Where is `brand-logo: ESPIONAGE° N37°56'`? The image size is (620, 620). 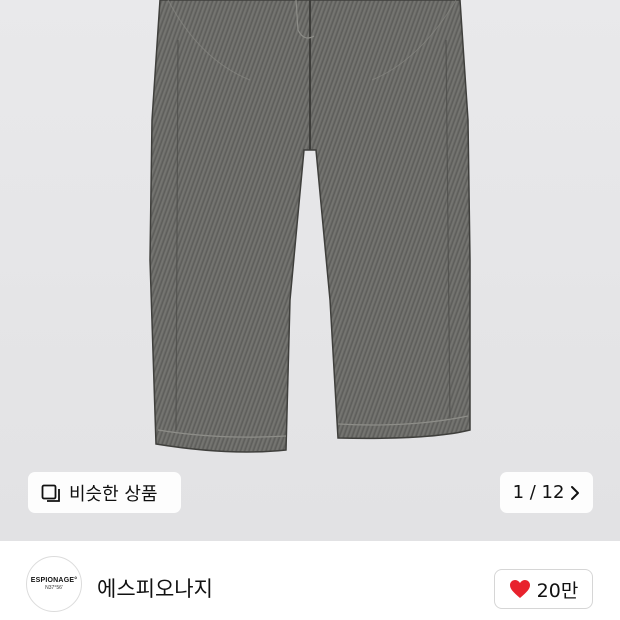 brand-logo: ESPIONAGE° N37°56' is located at coordinates (54, 584).